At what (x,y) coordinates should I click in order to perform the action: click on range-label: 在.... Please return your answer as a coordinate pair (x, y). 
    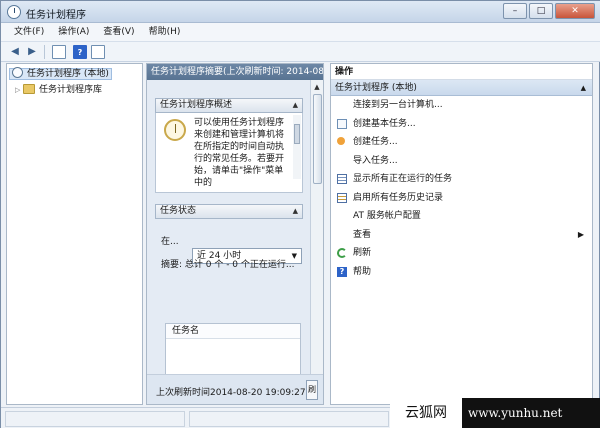
    Looking at the image, I should click on (170, 242).